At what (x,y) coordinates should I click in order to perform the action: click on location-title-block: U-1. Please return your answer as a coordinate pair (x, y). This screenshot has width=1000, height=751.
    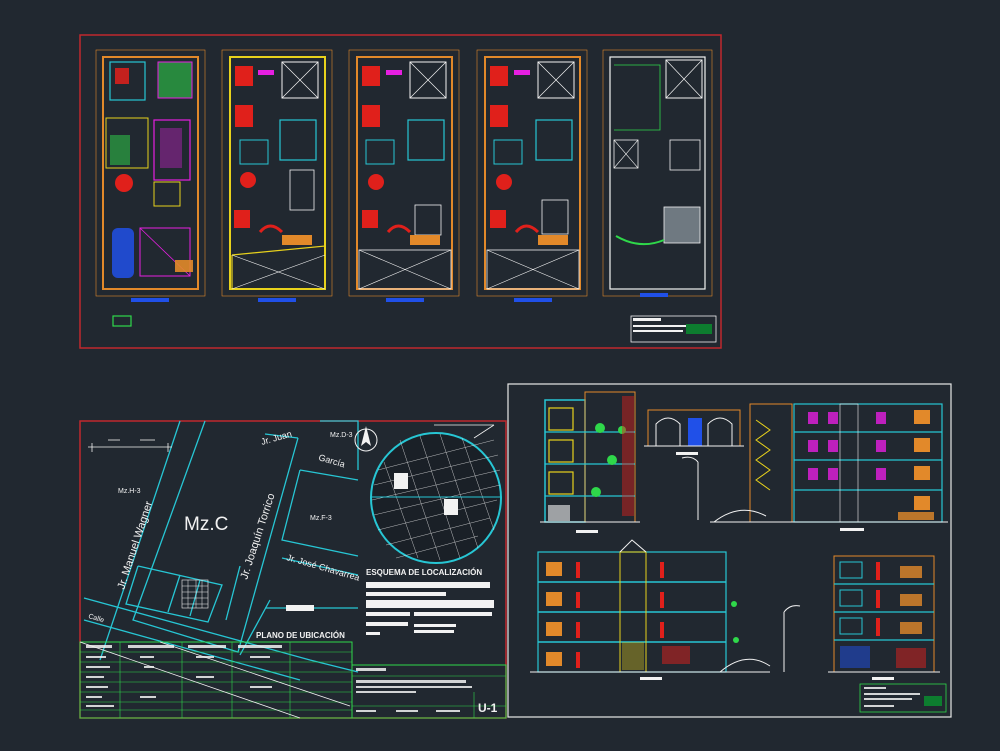
    Looking at the image, I should click on (429, 691).